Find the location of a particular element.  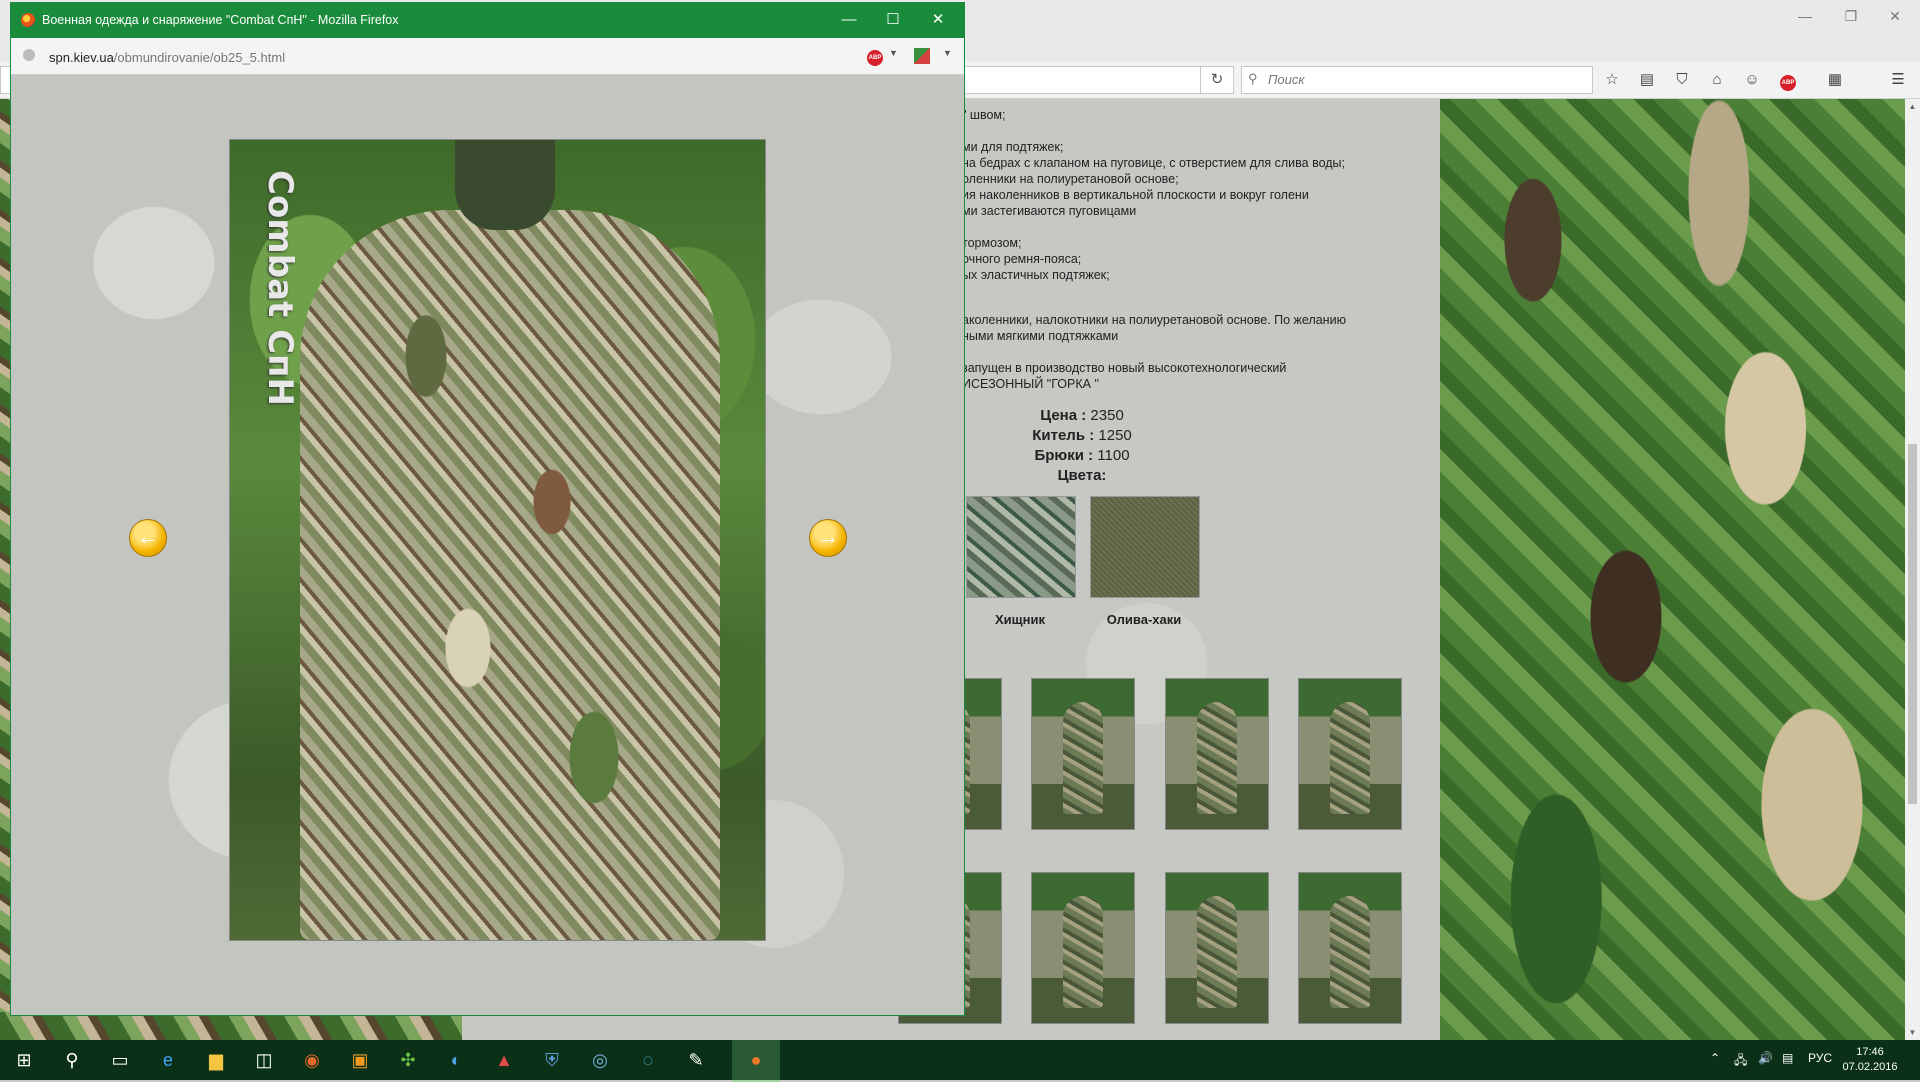

description-line: очного ремня-пояса; is located at coordinates (1022, 259).